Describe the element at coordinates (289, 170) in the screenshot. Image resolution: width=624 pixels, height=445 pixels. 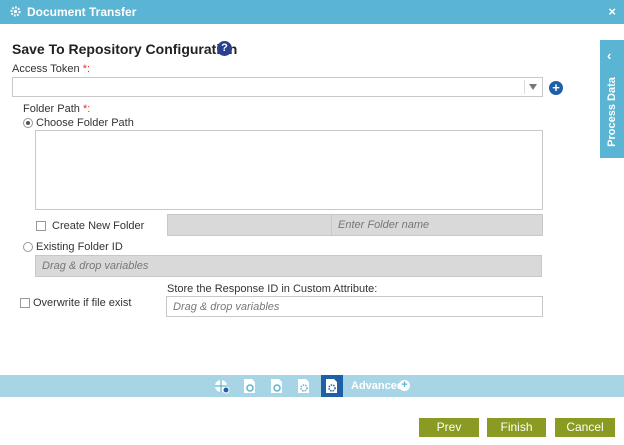
I see `folder-path-tree` at that location.